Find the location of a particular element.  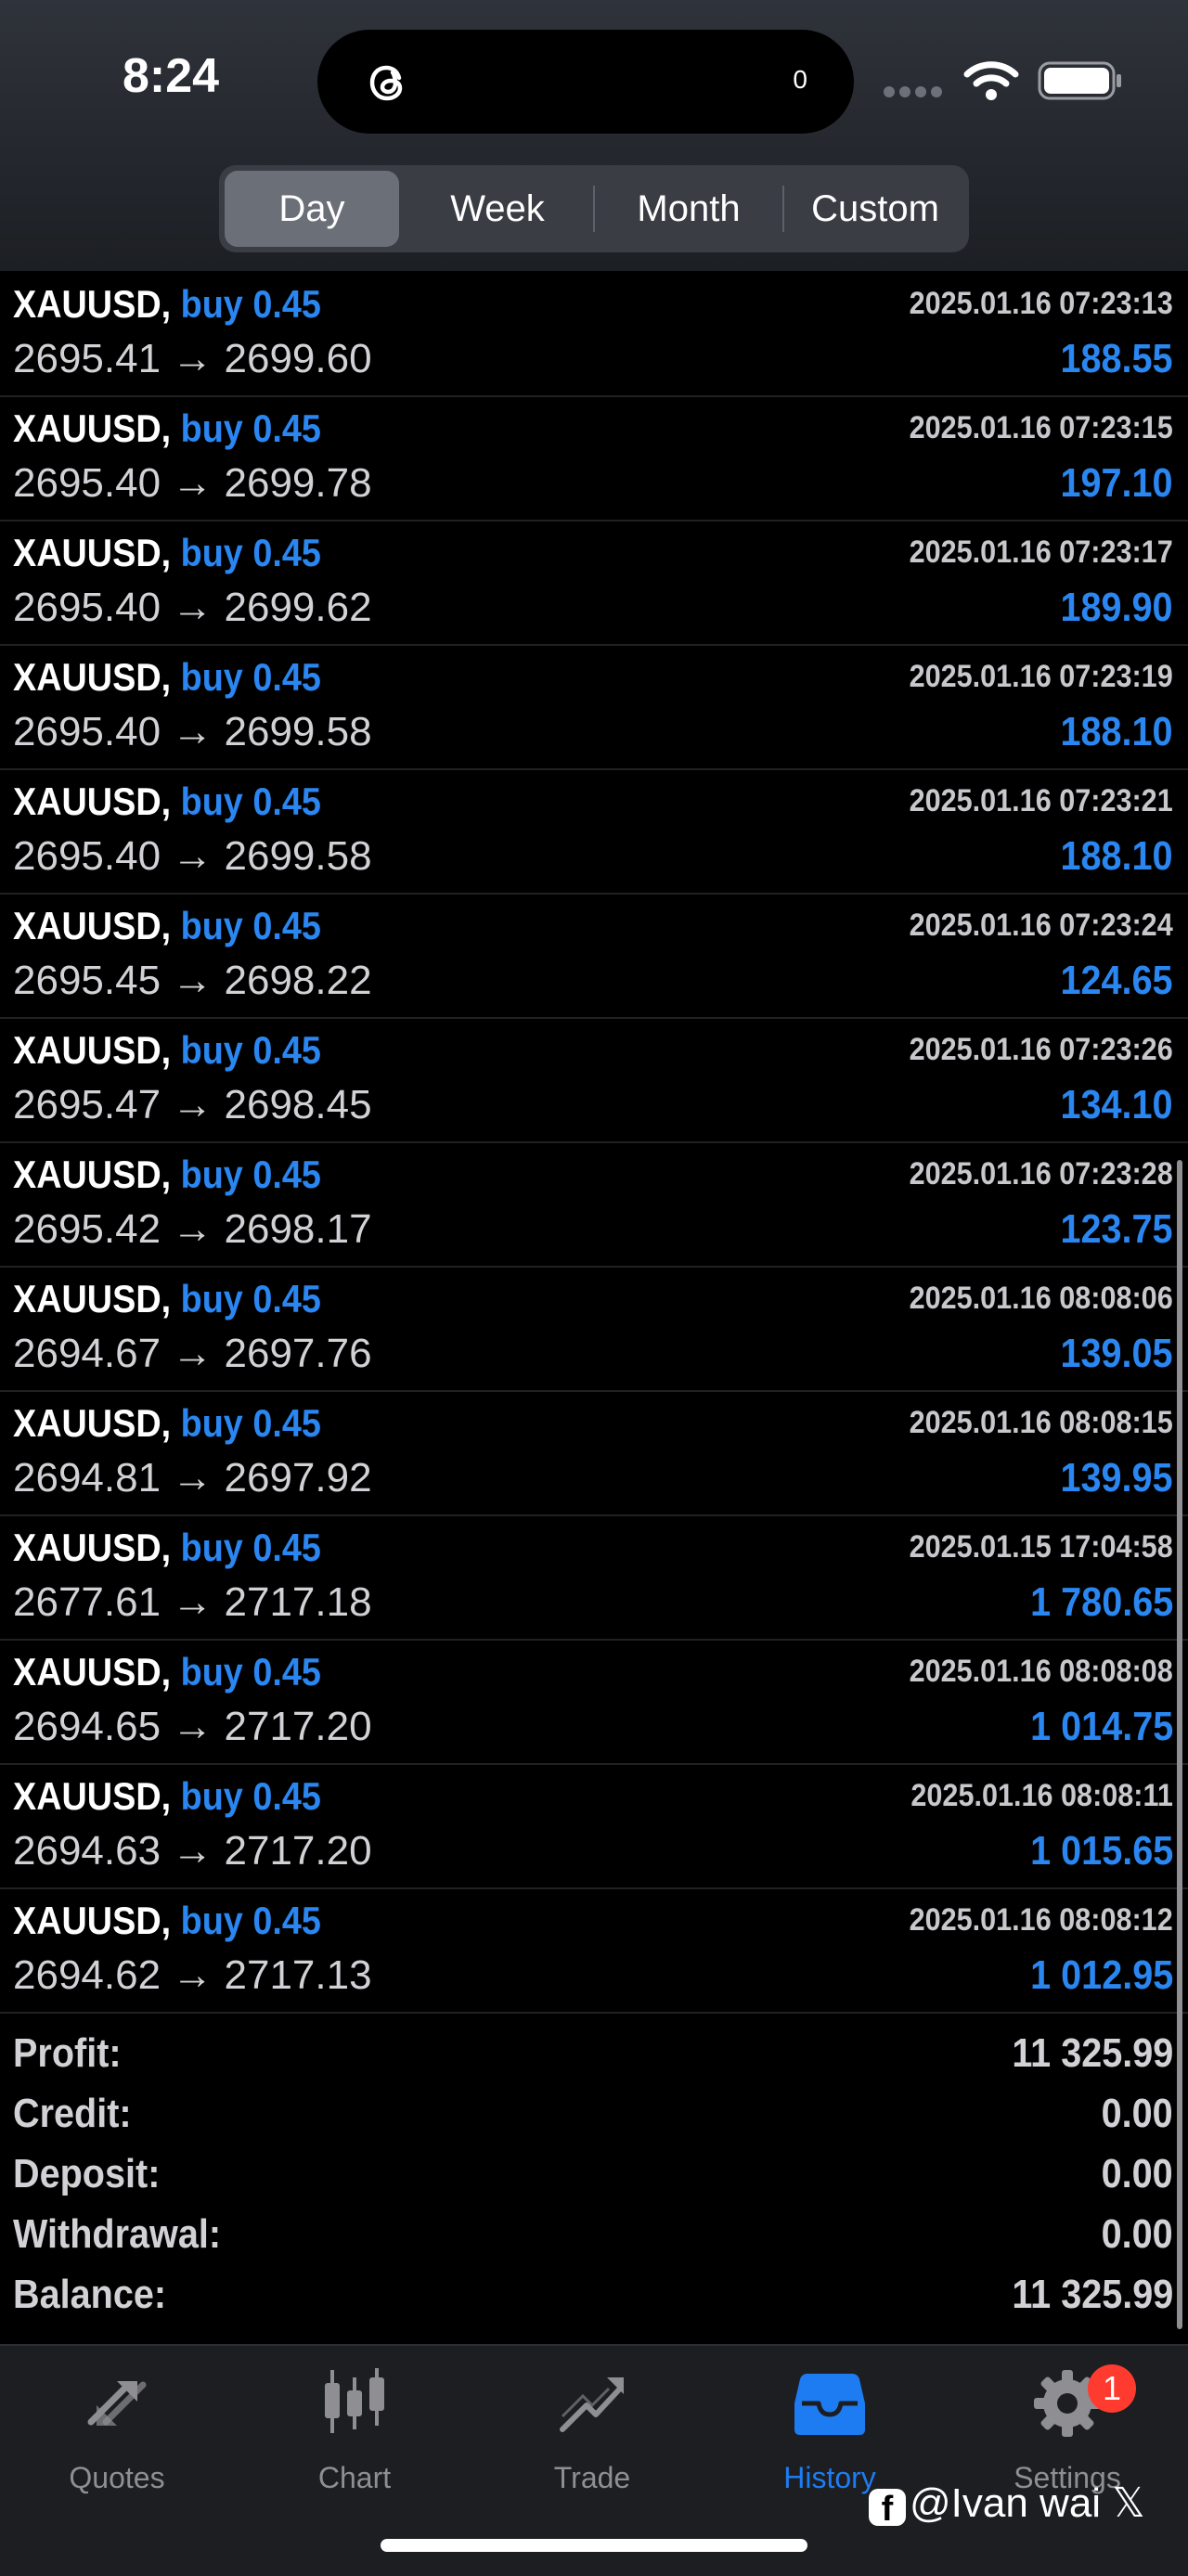

tab-label: Trade is located at coordinates (592, 2477).